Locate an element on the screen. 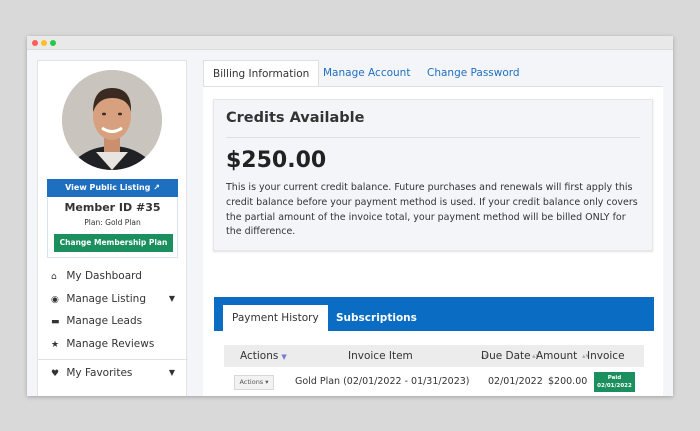  column-invoice: Invoice is located at coordinates (606, 356).